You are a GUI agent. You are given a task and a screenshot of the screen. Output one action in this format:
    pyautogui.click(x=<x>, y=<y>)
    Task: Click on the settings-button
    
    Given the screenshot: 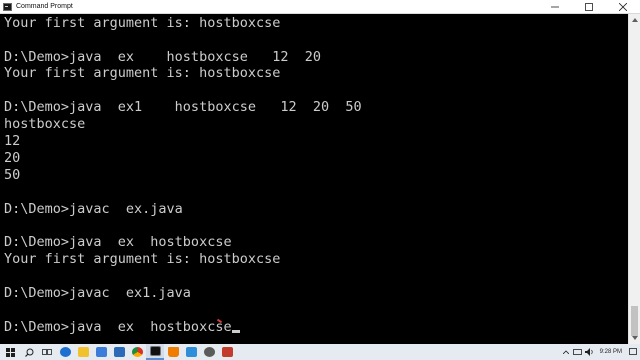 What is the action you would take?
    pyautogui.click(x=209, y=352)
    